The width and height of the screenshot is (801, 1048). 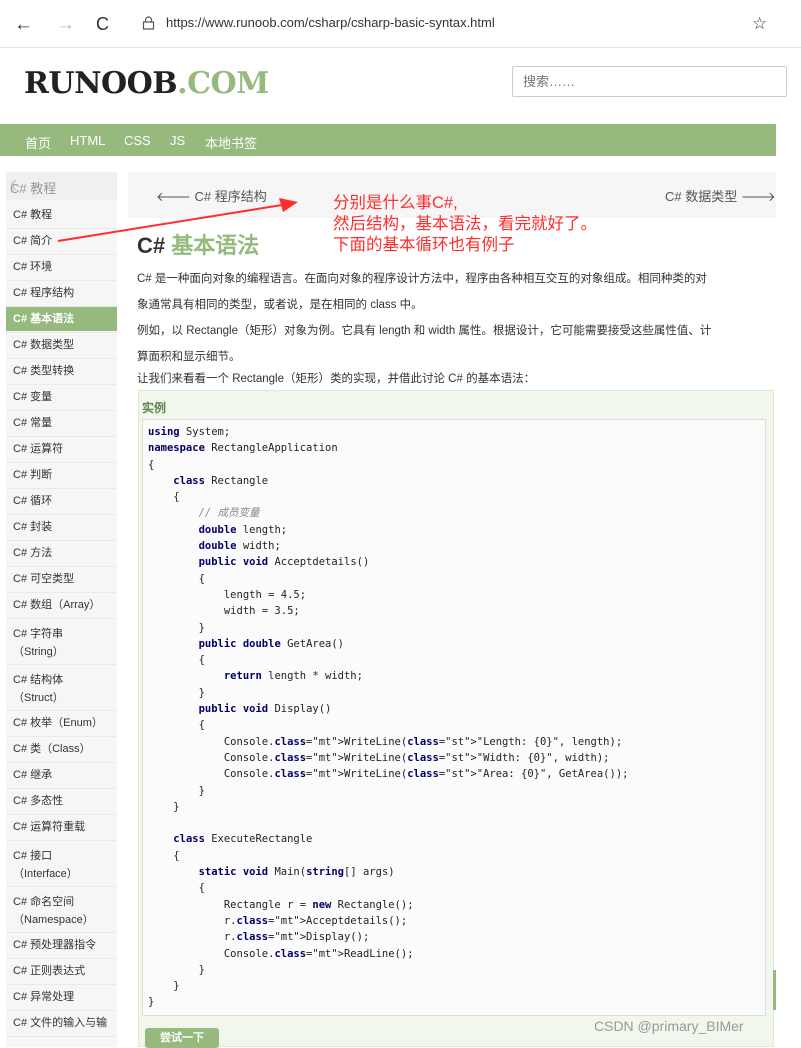 What do you see at coordinates (61, 801) in the screenshot?
I see `sidebar-item: C# 多态性` at bounding box center [61, 801].